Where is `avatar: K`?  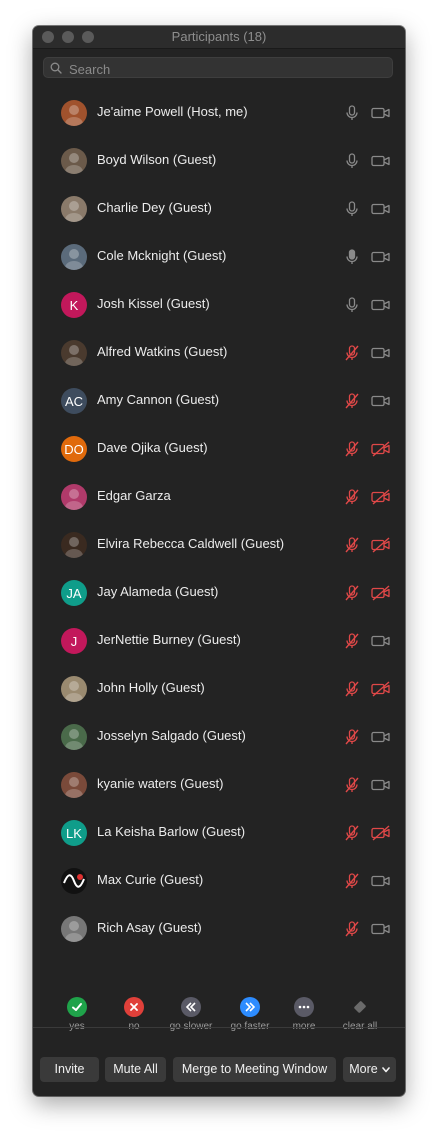
avatar: K is located at coordinates (74, 305).